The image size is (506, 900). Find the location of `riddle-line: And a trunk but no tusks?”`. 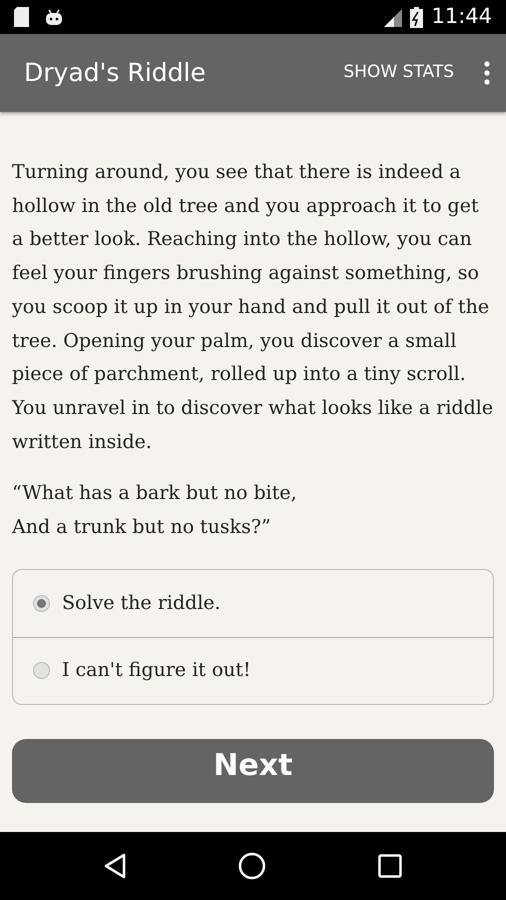

riddle-line: And a trunk but no tusks?” is located at coordinates (142, 527).